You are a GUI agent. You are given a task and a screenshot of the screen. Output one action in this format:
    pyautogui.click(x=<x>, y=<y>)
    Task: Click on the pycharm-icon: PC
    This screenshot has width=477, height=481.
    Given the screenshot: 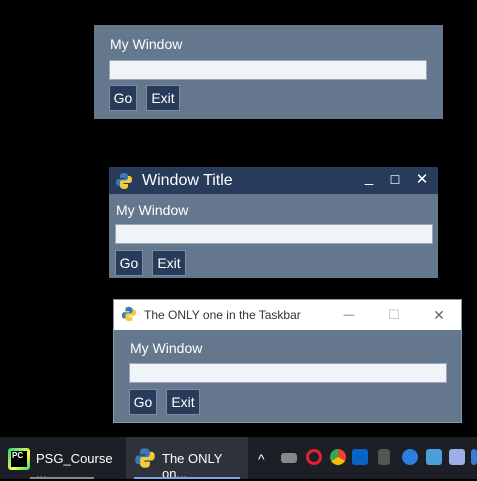 What is the action you would take?
    pyautogui.click(x=19, y=459)
    